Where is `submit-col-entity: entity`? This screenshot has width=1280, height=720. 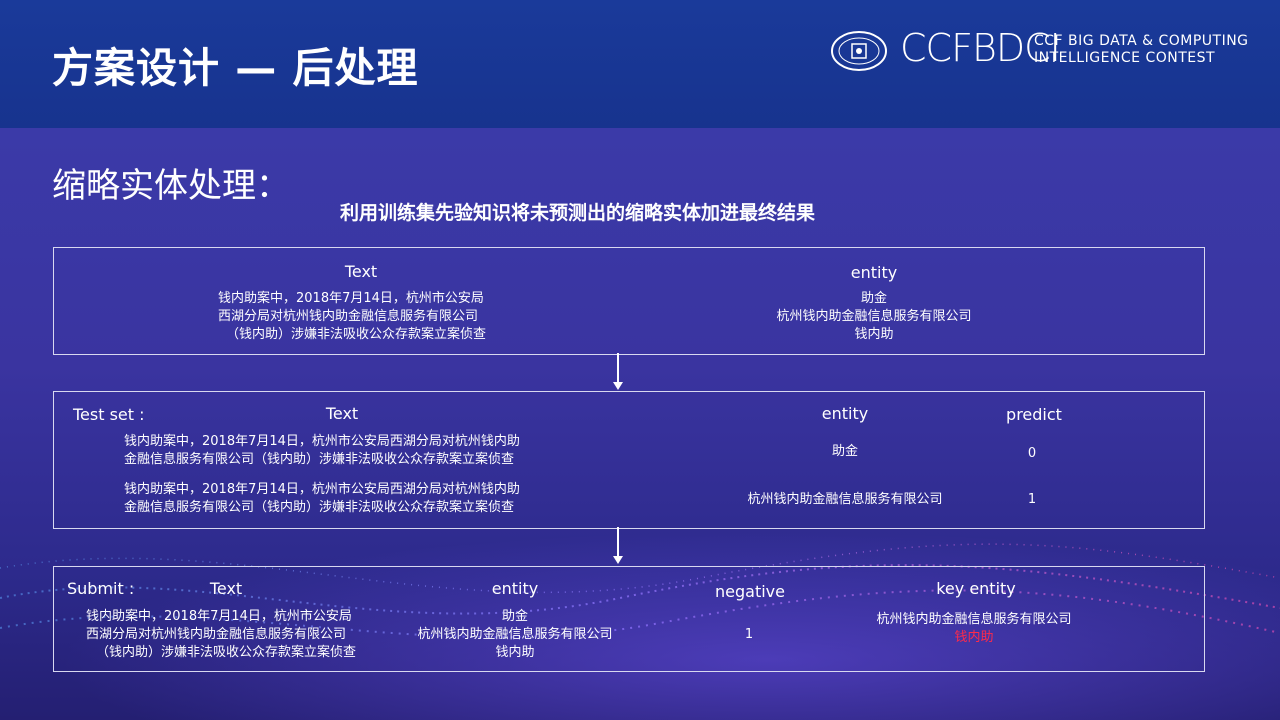 submit-col-entity: entity is located at coordinates (515, 588).